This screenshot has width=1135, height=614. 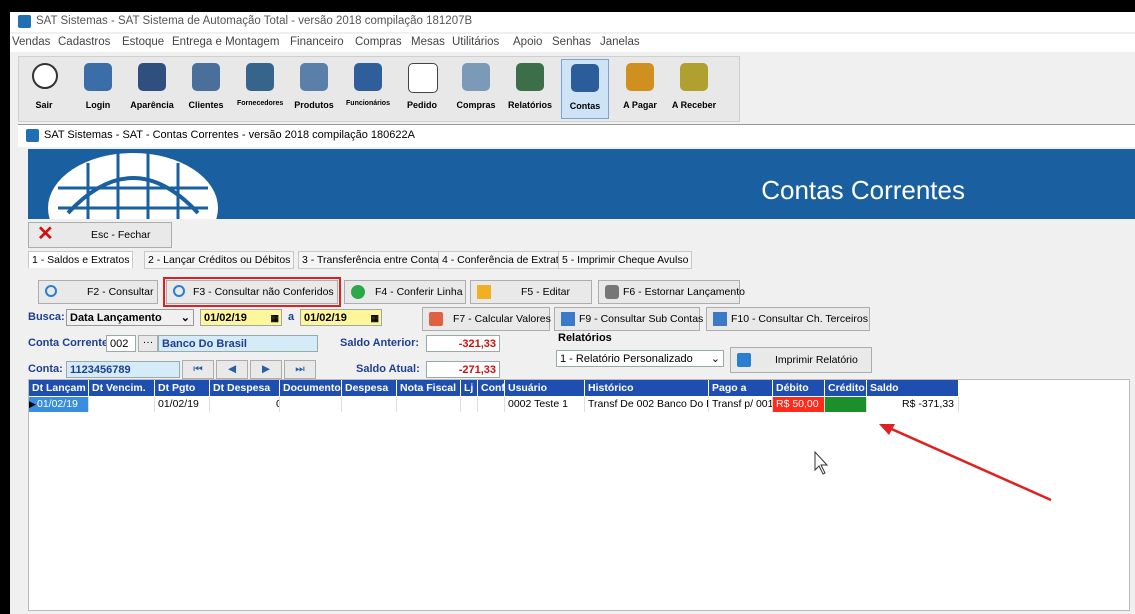 What do you see at coordinates (252, 292) in the screenshot?
I see `consultar-nao-conferidos-button: F3 - Consultar não Conferidos` at bounding box center [252, 292].